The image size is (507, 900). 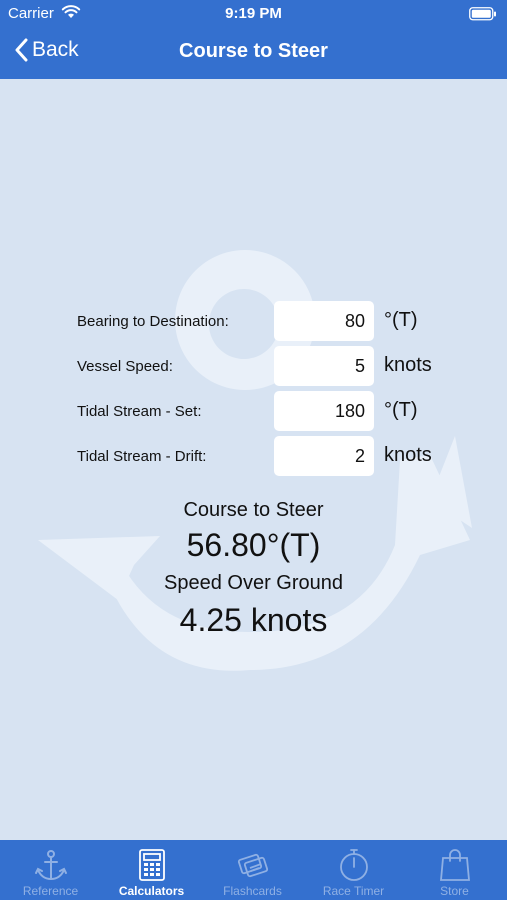 I want to click on vessel-speed-unit: knots, so click(x=408, y=365).